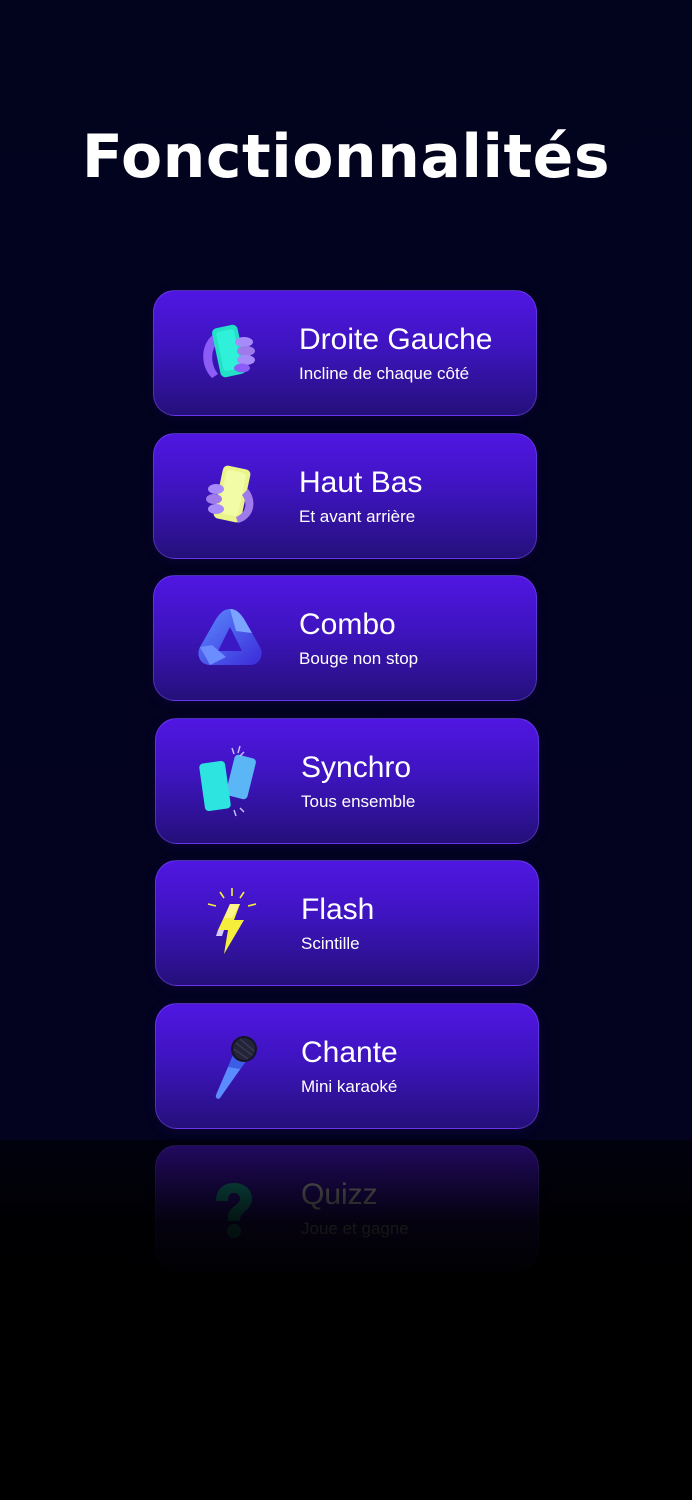 This screenshot has height=1500, width=692. Describe the element at coordinates (230, 354) in the screenshot. I see `phone-hand-tilt-icon` at that location.